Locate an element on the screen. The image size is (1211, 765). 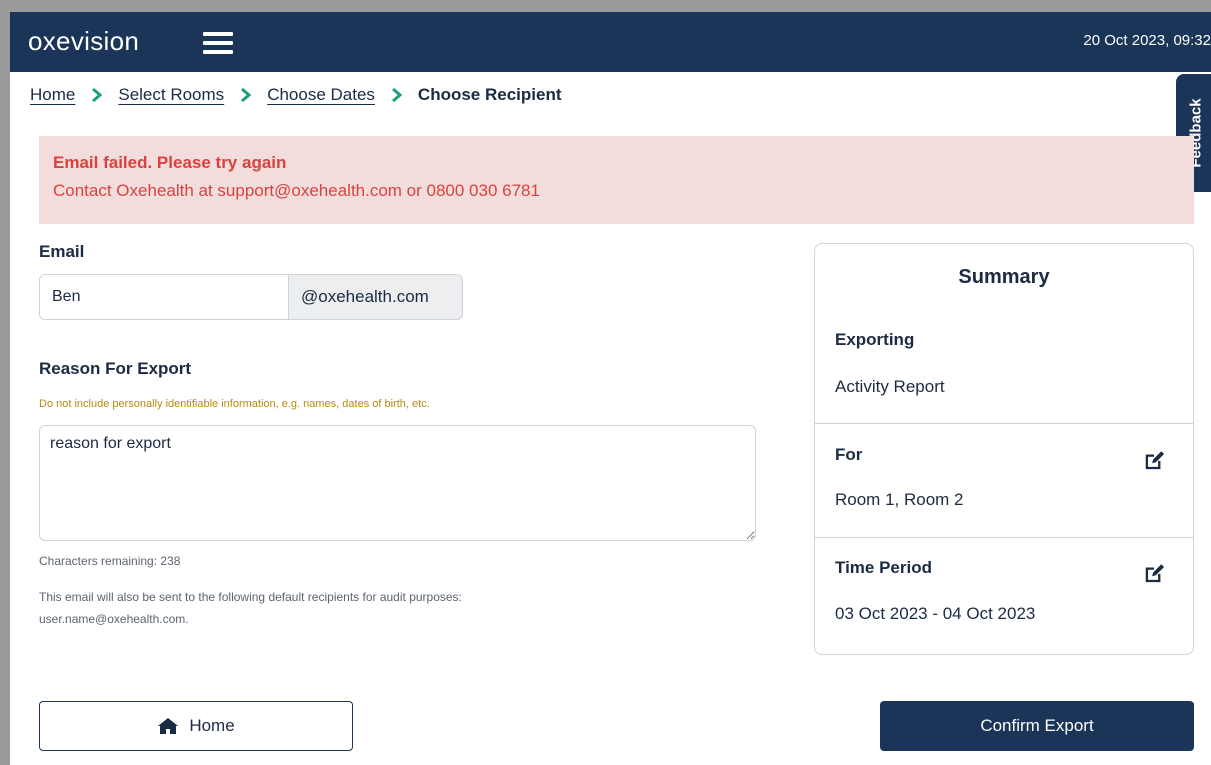
home-button: Home is located at coordinates (196, 726).